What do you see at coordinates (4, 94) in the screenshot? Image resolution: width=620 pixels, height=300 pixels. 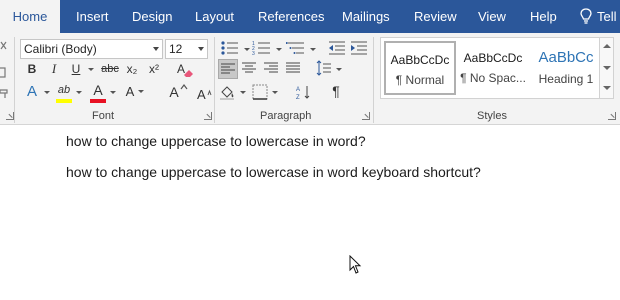 I see `format-painter-icon` at bounding box center [4, 94].